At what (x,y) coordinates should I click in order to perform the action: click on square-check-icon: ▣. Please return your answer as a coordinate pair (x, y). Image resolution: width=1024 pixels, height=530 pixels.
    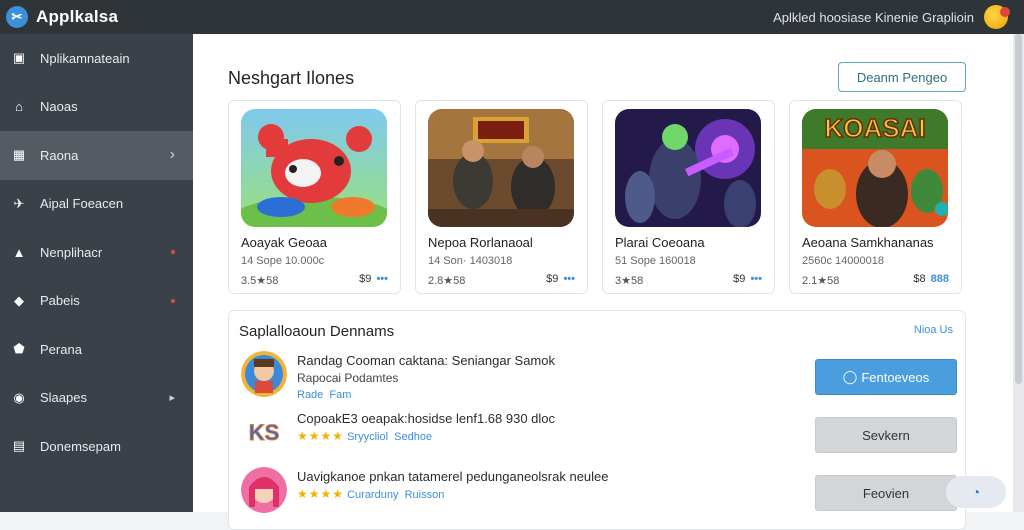
    Looking at the image, I should click on (19, 58).